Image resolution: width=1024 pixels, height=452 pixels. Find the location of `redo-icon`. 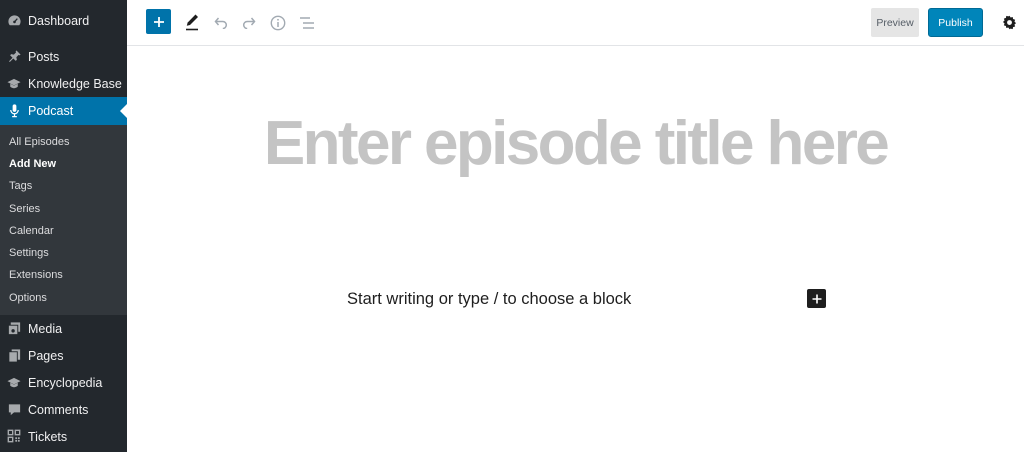

redo-icon is located at coordinates (249, 22).